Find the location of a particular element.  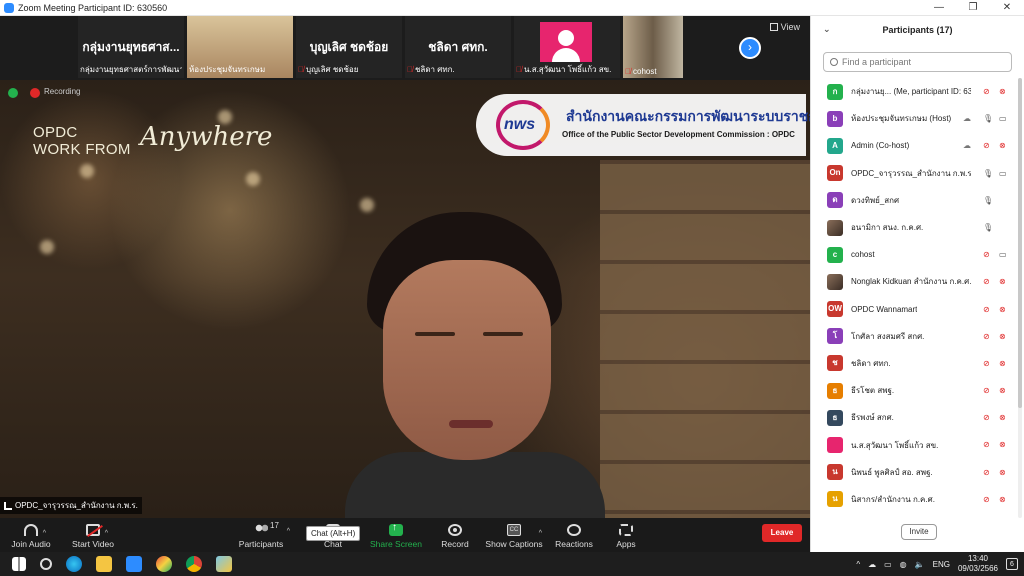

participant-name: ห้องประชุมจันทรเกษม (Host) is located at coordinates (901, 119).